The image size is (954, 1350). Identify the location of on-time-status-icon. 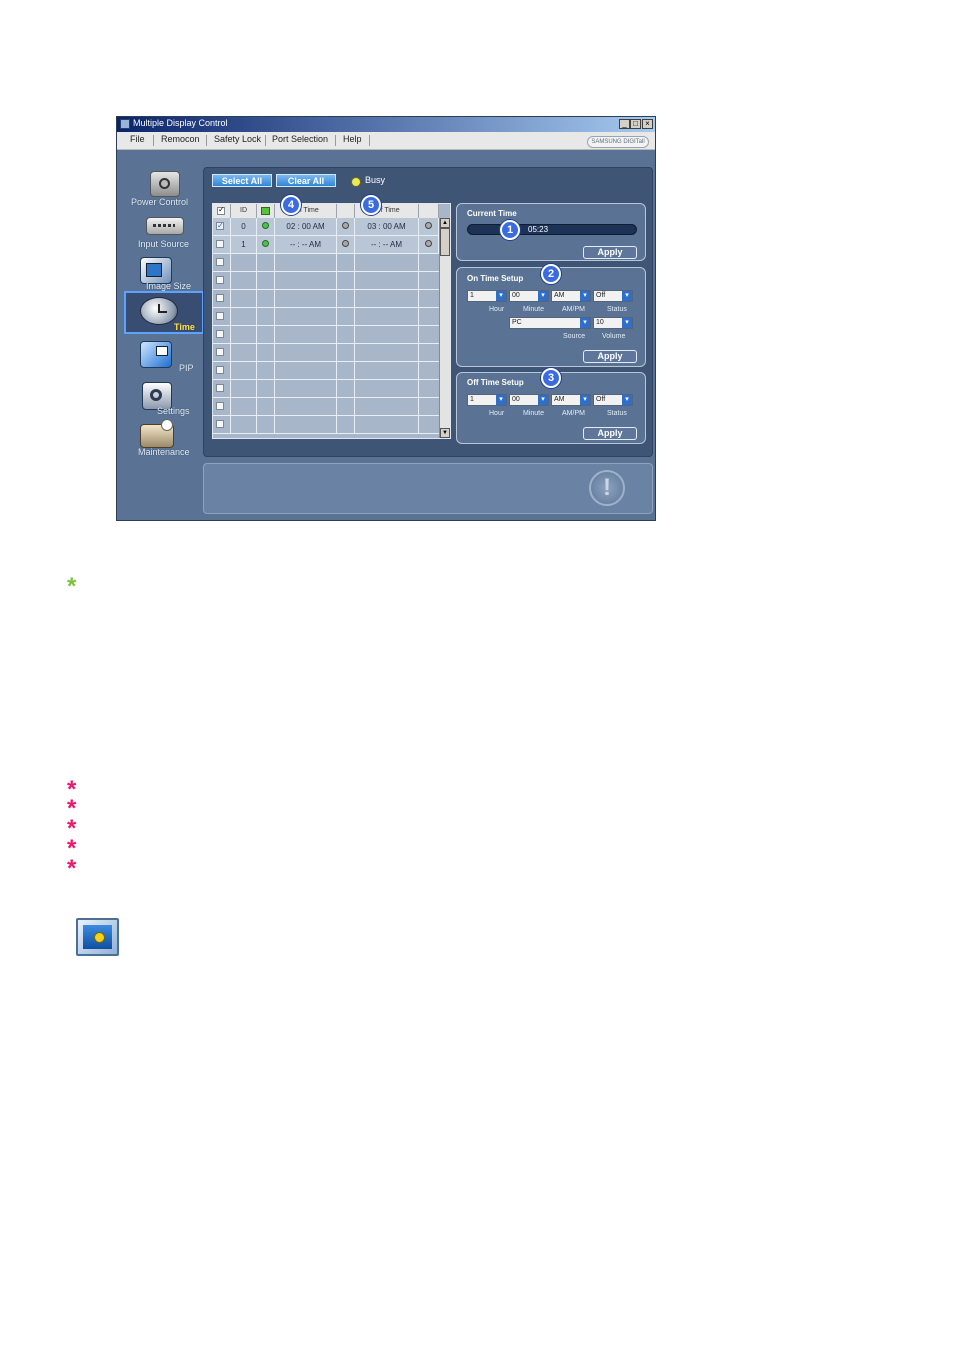
(345, 243).